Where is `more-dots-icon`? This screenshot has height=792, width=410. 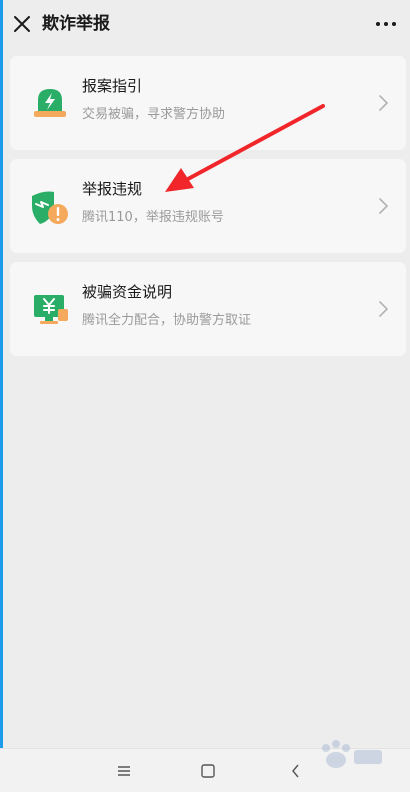
more-dots-icon is located at coordinates (386, 24).